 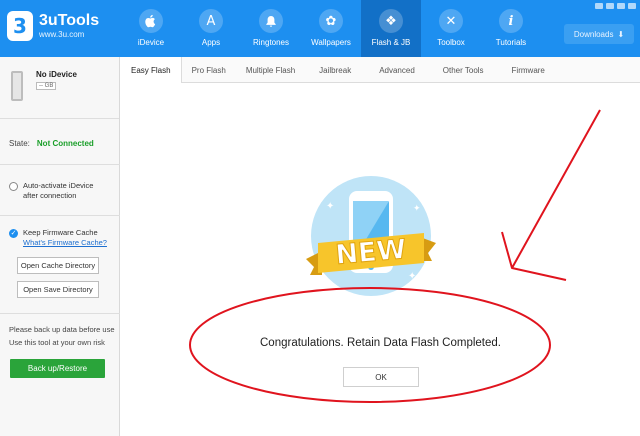 What do you see at coordinates (60, 232) in the screenshot?
I see `keep-cache-label: Keep Firmware Cache` at bounding box center [60, 232].